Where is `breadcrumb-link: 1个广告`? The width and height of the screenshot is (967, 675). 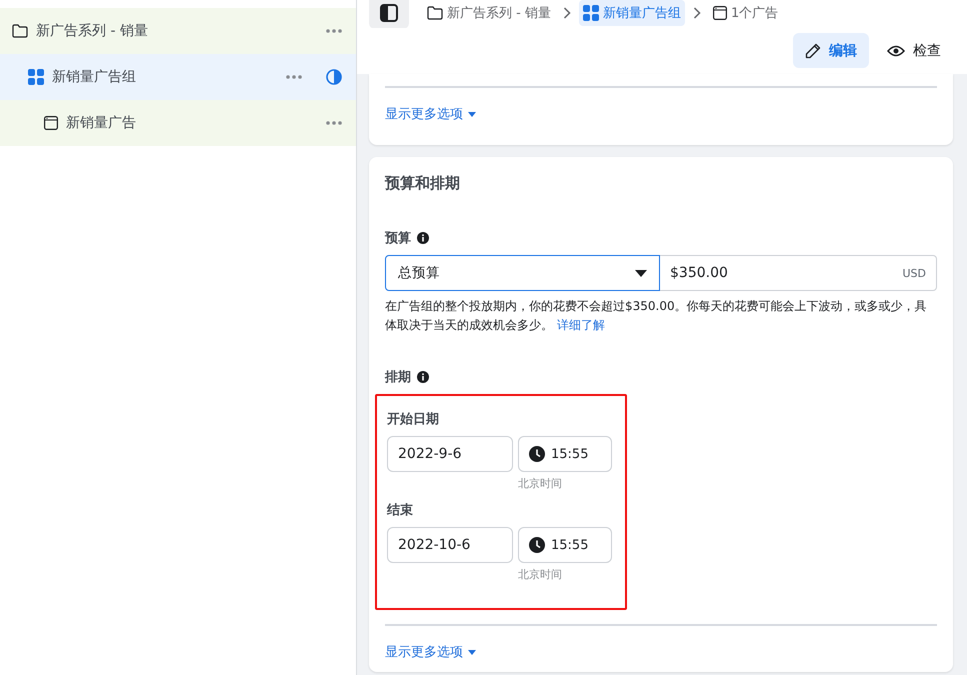
breadcrumb-link: 1个广告 is located at coordinates (745, 13).